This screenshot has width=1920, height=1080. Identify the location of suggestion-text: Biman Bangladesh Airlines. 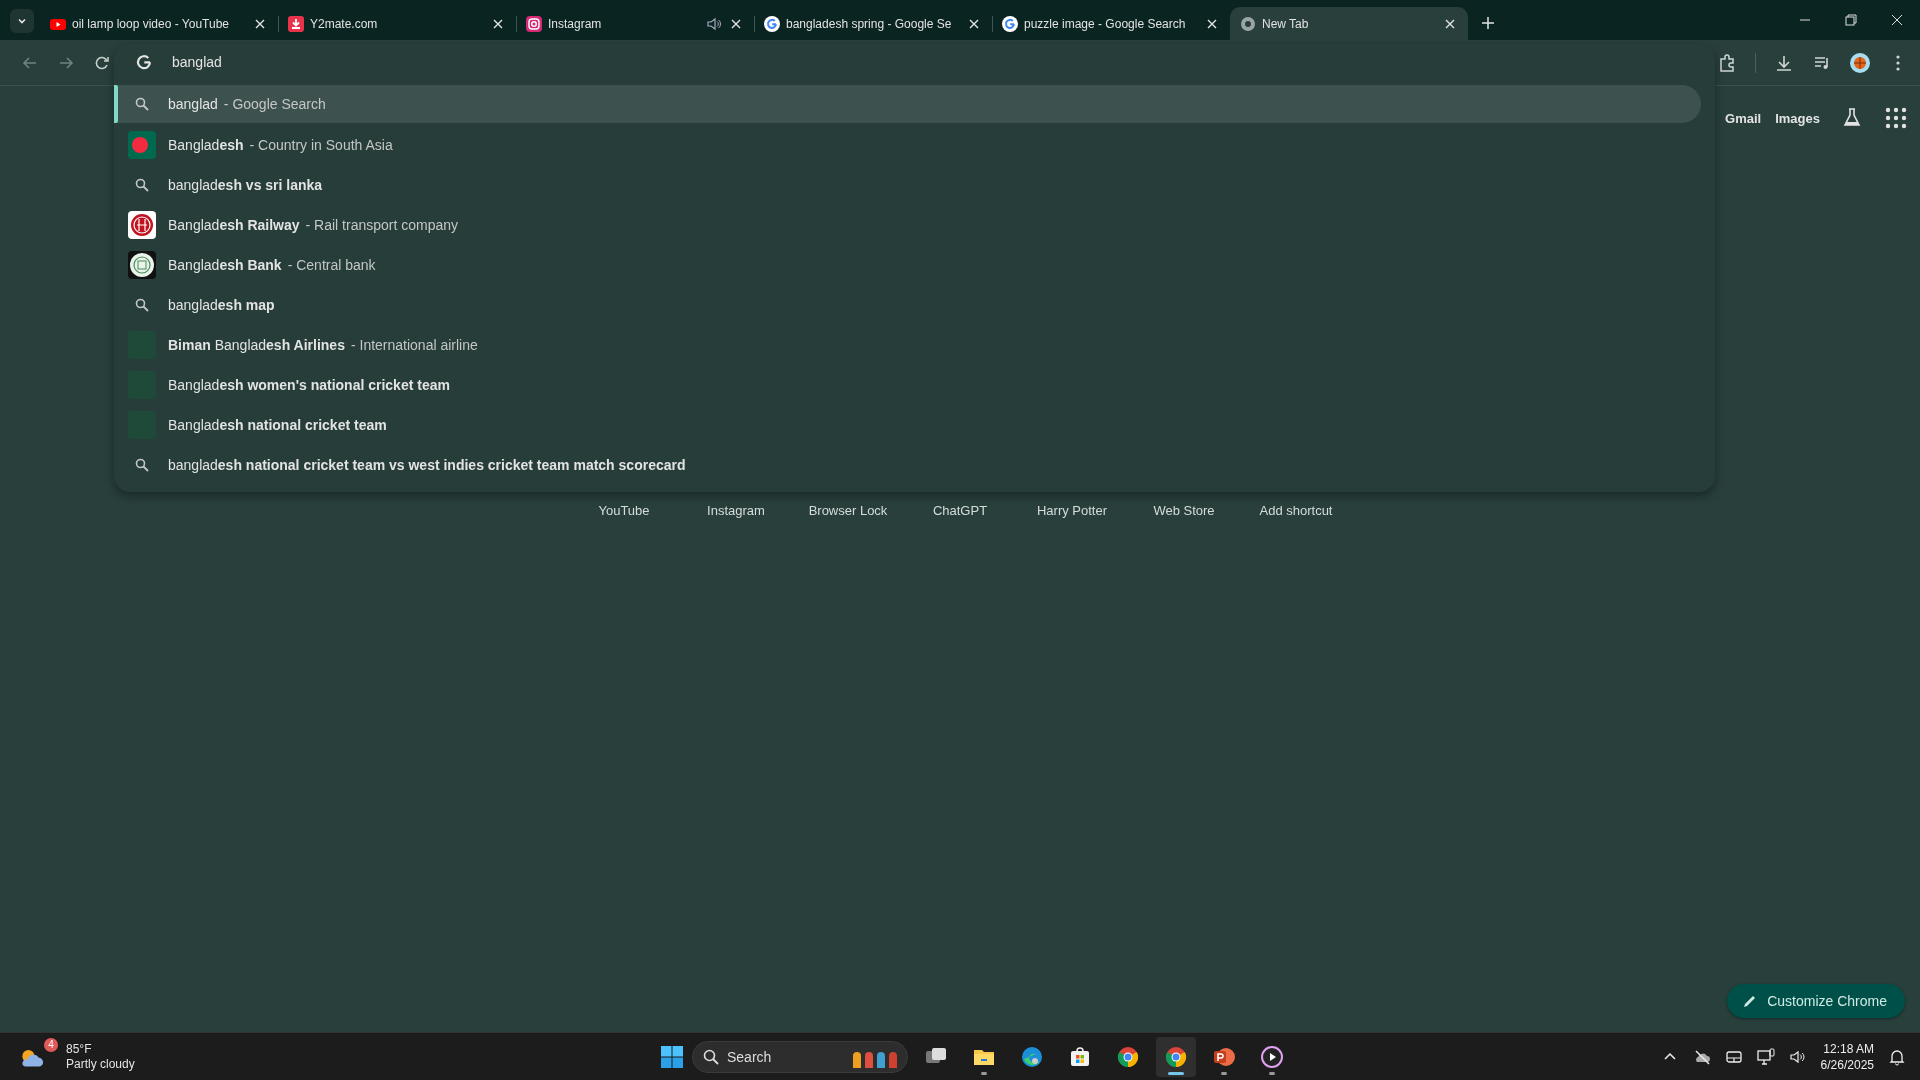
(256, 345).